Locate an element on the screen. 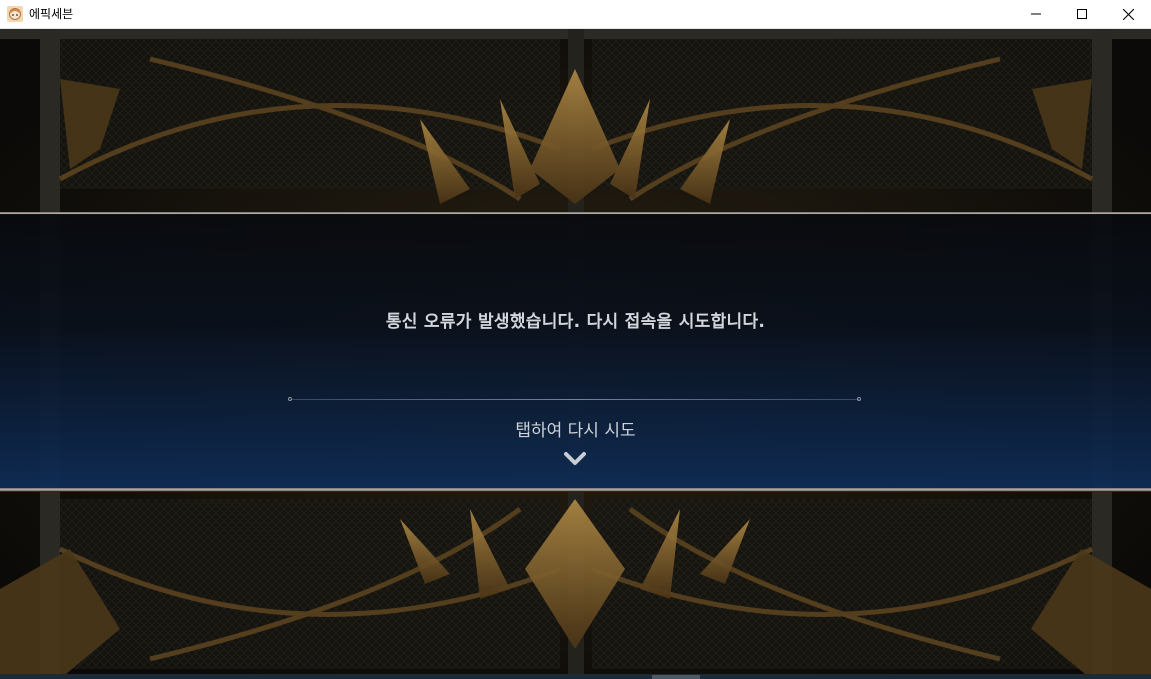  close-button is located at coordinates (1128, 14).